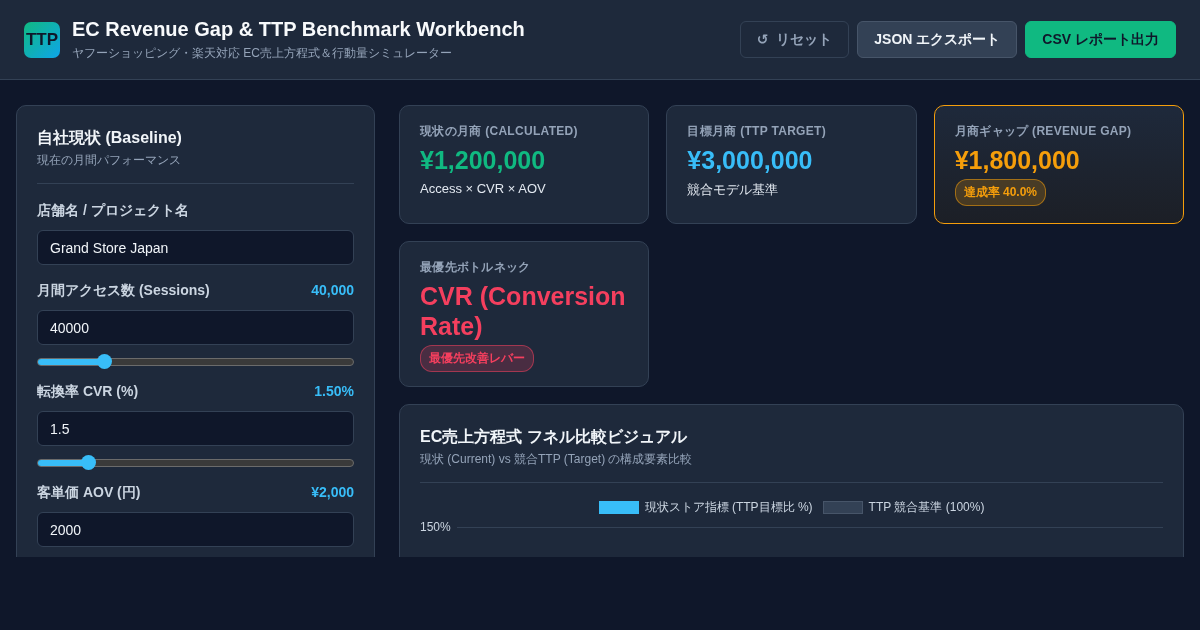 This screenshot has width=1200, height=630. What do you see at coordinates (483, 160) in the screenshot?
I see `card-value: ¥1,200,000` at bounding box center [483, 160].